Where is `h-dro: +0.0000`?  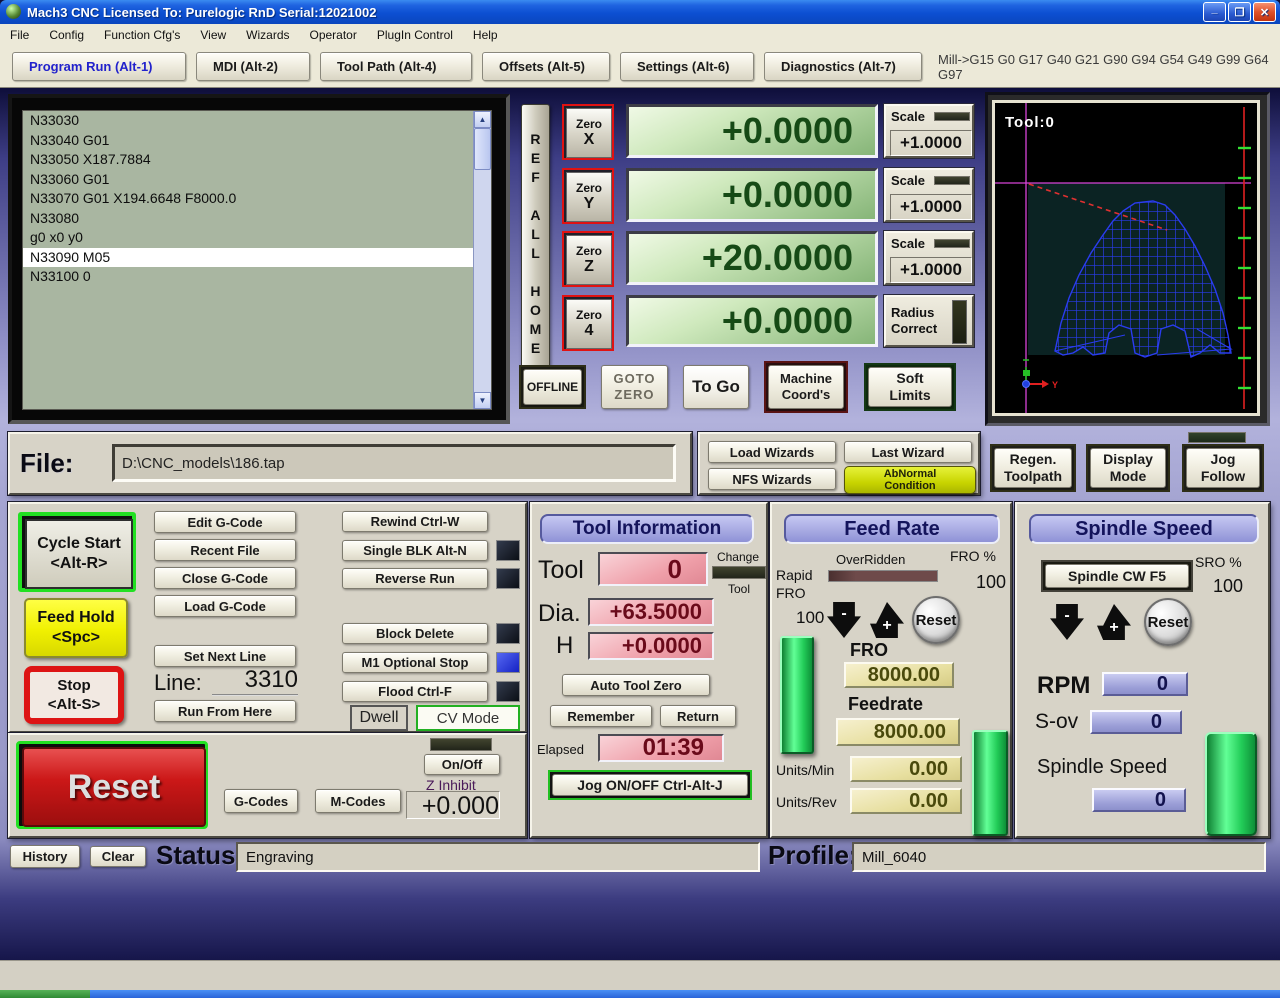 h-dro: +0.0000 is located at coordinates (651, 646).